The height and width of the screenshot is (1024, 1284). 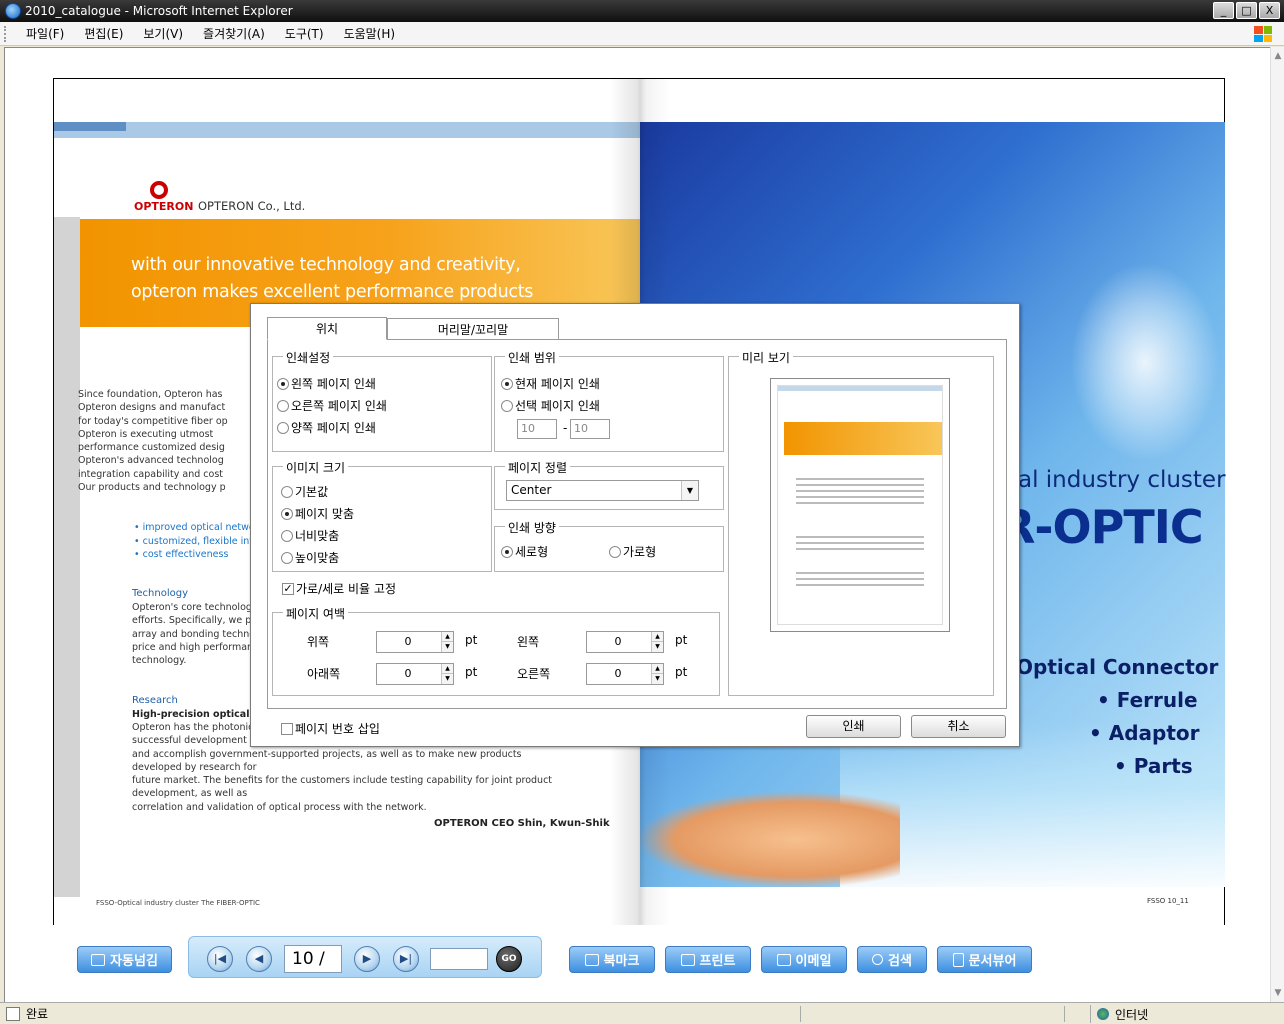 What do you see at coordinates (339, 588) in the screenshot?
I see `keep-ratio-checkbox: ✓ 가로/세로 비율 고정` at bounding box center [339, 588].